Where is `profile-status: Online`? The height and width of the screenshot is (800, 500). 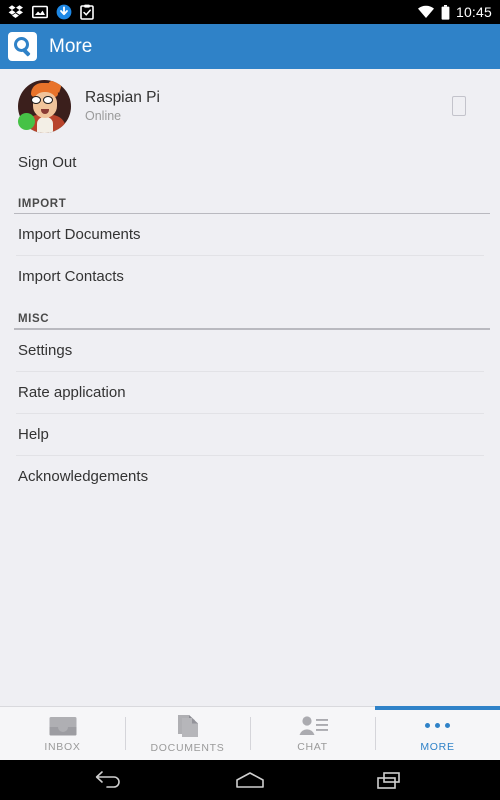 profile-status: Online is located at coordinates (103, 115).